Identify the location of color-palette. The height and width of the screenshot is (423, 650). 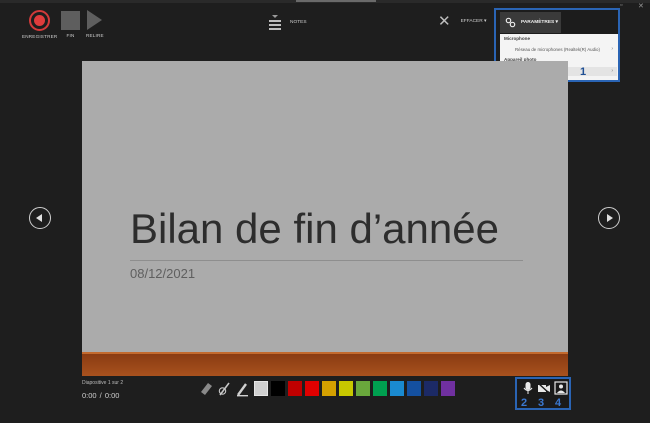
(354, 388).